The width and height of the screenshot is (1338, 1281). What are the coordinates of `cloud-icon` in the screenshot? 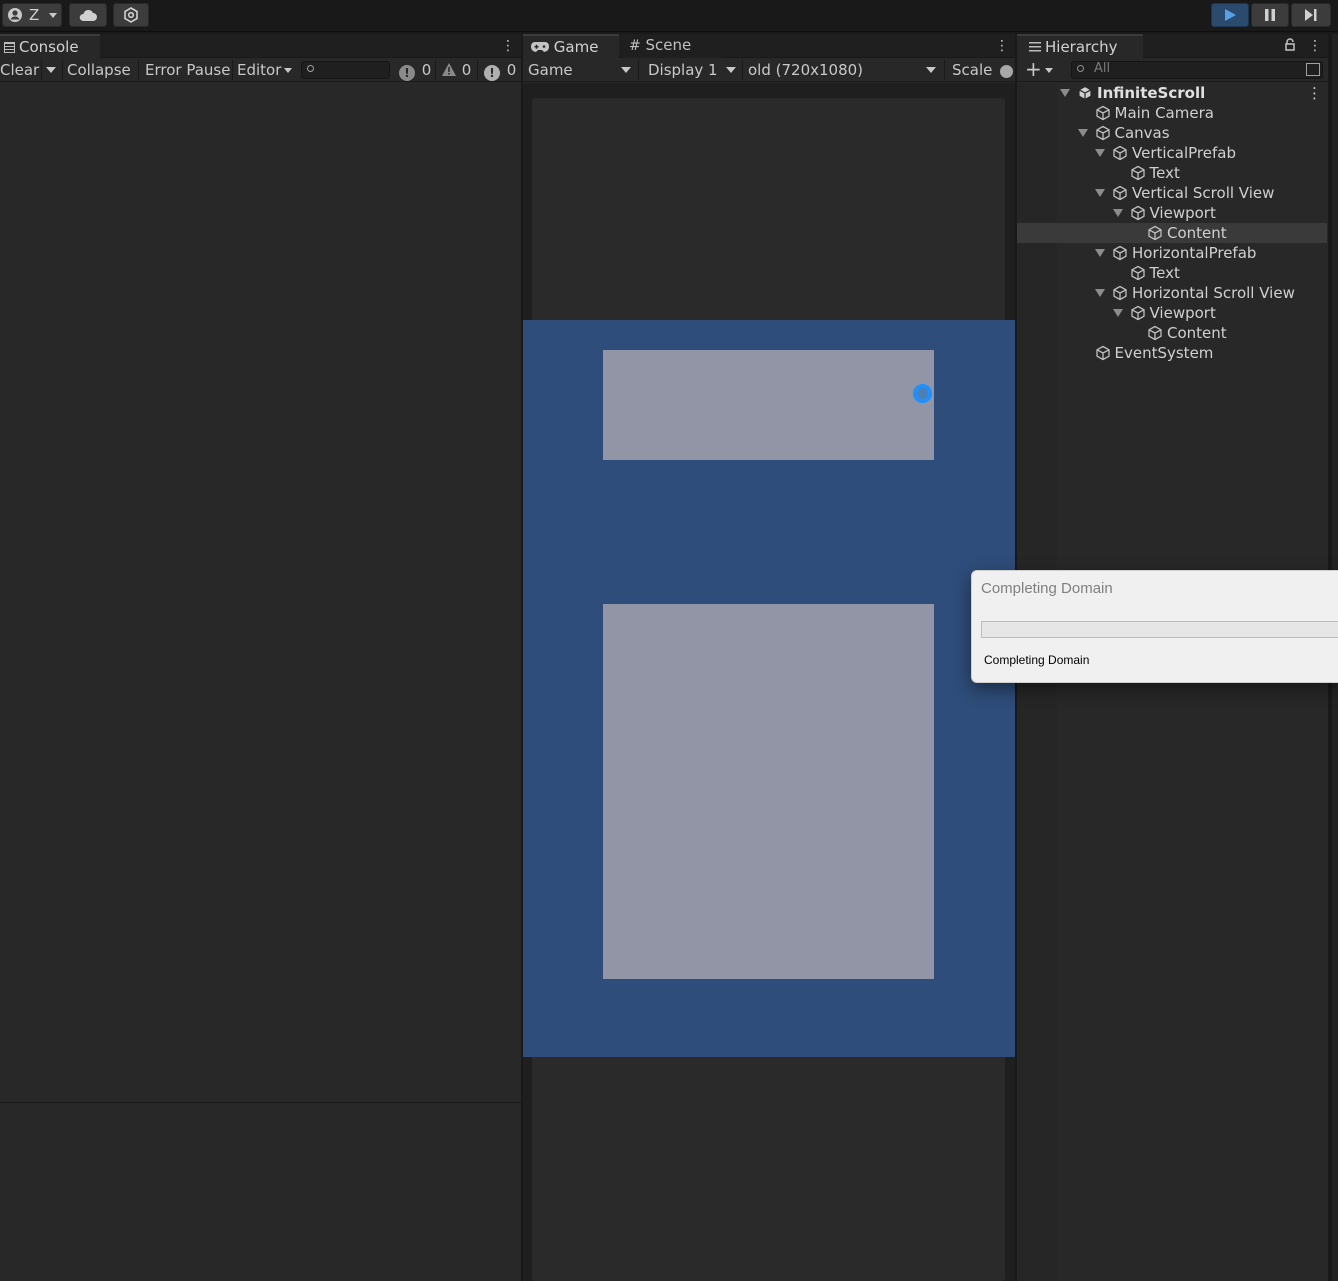 It's located at (88, 15).